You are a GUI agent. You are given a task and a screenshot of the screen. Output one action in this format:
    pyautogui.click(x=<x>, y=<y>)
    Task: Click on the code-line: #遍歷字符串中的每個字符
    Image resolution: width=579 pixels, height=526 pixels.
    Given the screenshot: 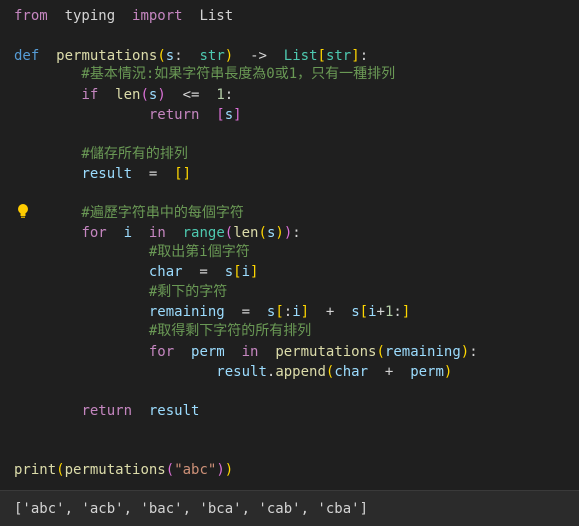 What is the action you would take?
    pyautogui.click(x=129, y=213)
    